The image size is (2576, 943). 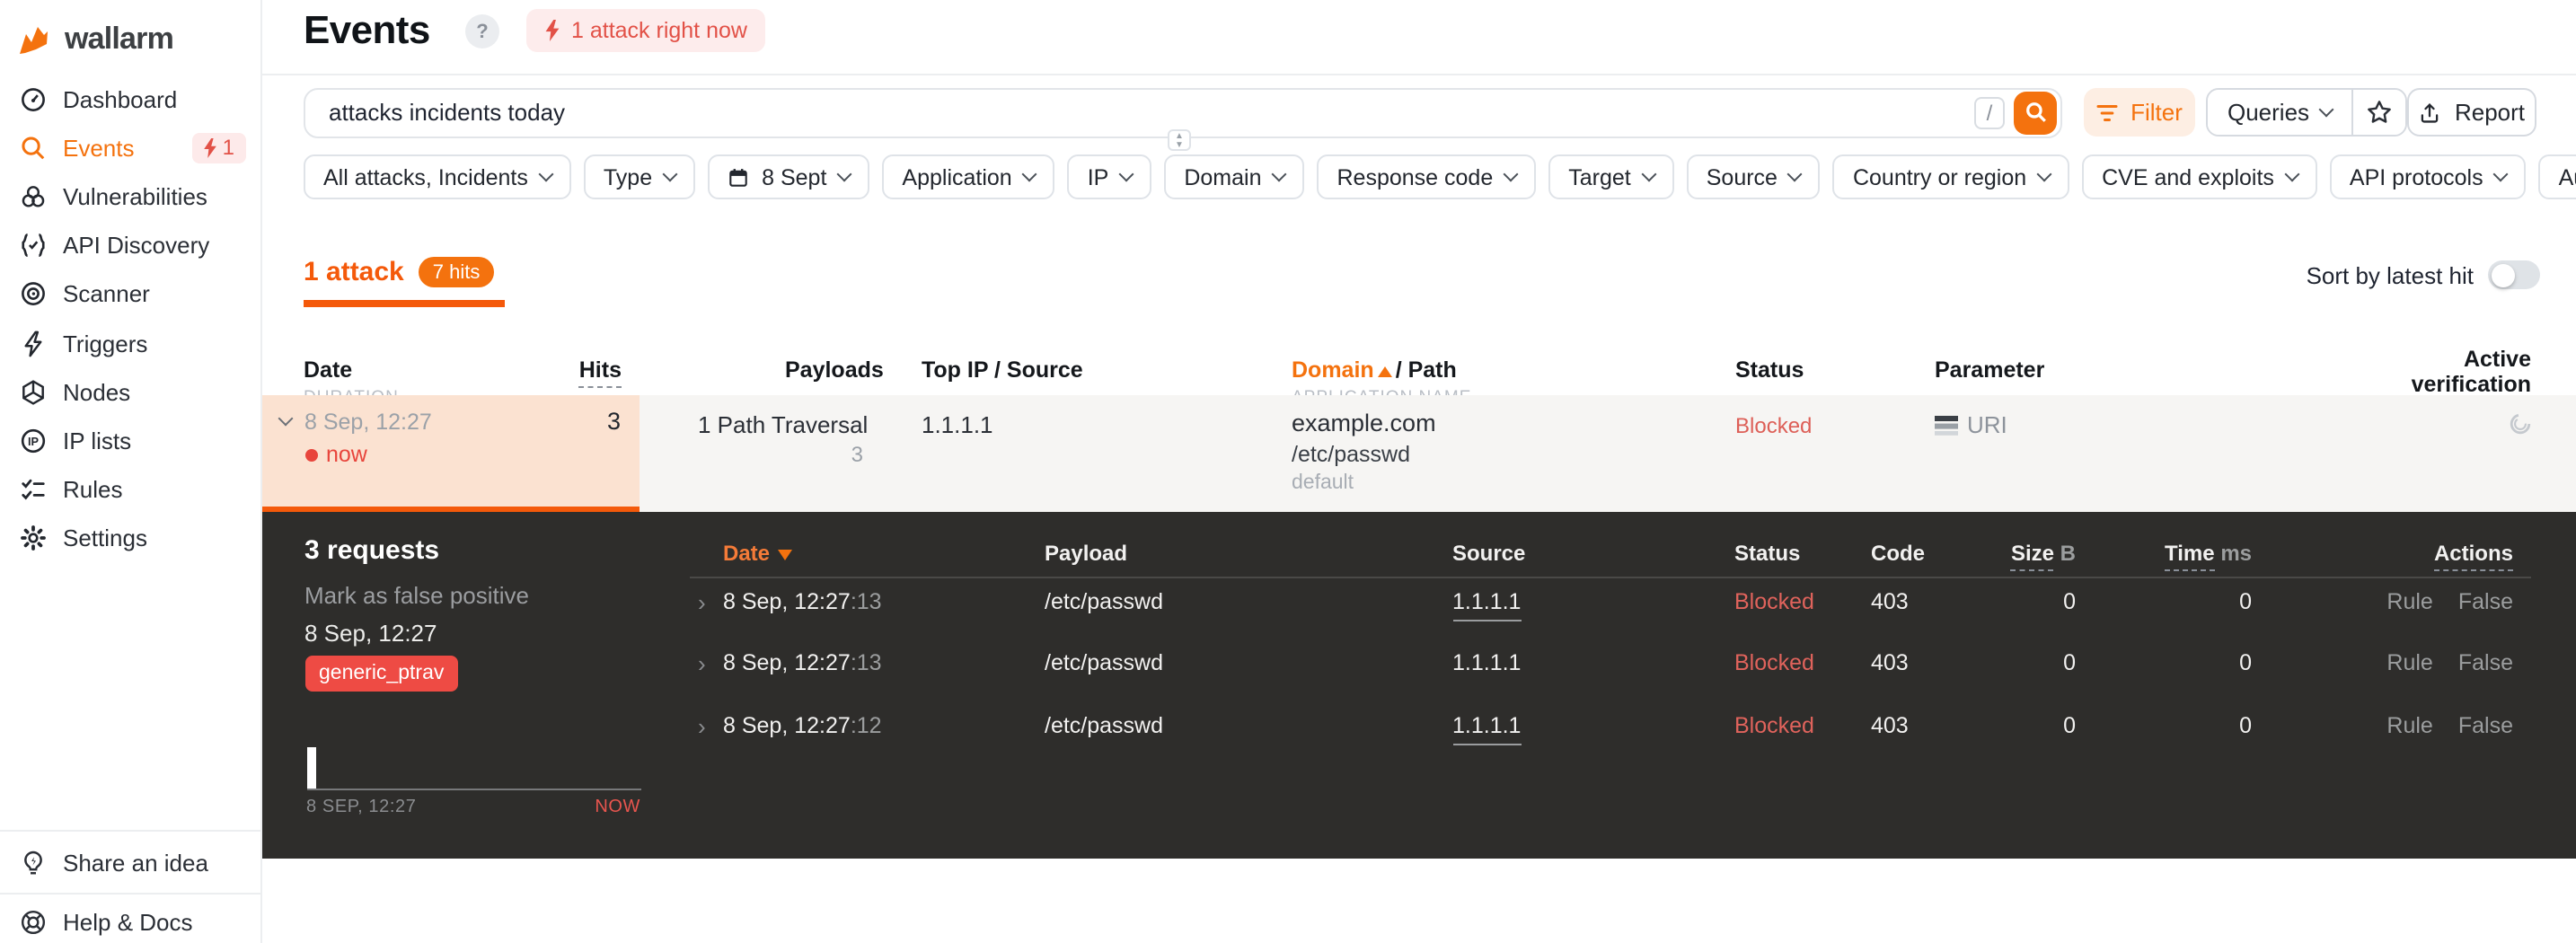 I want to click on filter-chip-date: 8 Sept, so click(x=789, y=176).